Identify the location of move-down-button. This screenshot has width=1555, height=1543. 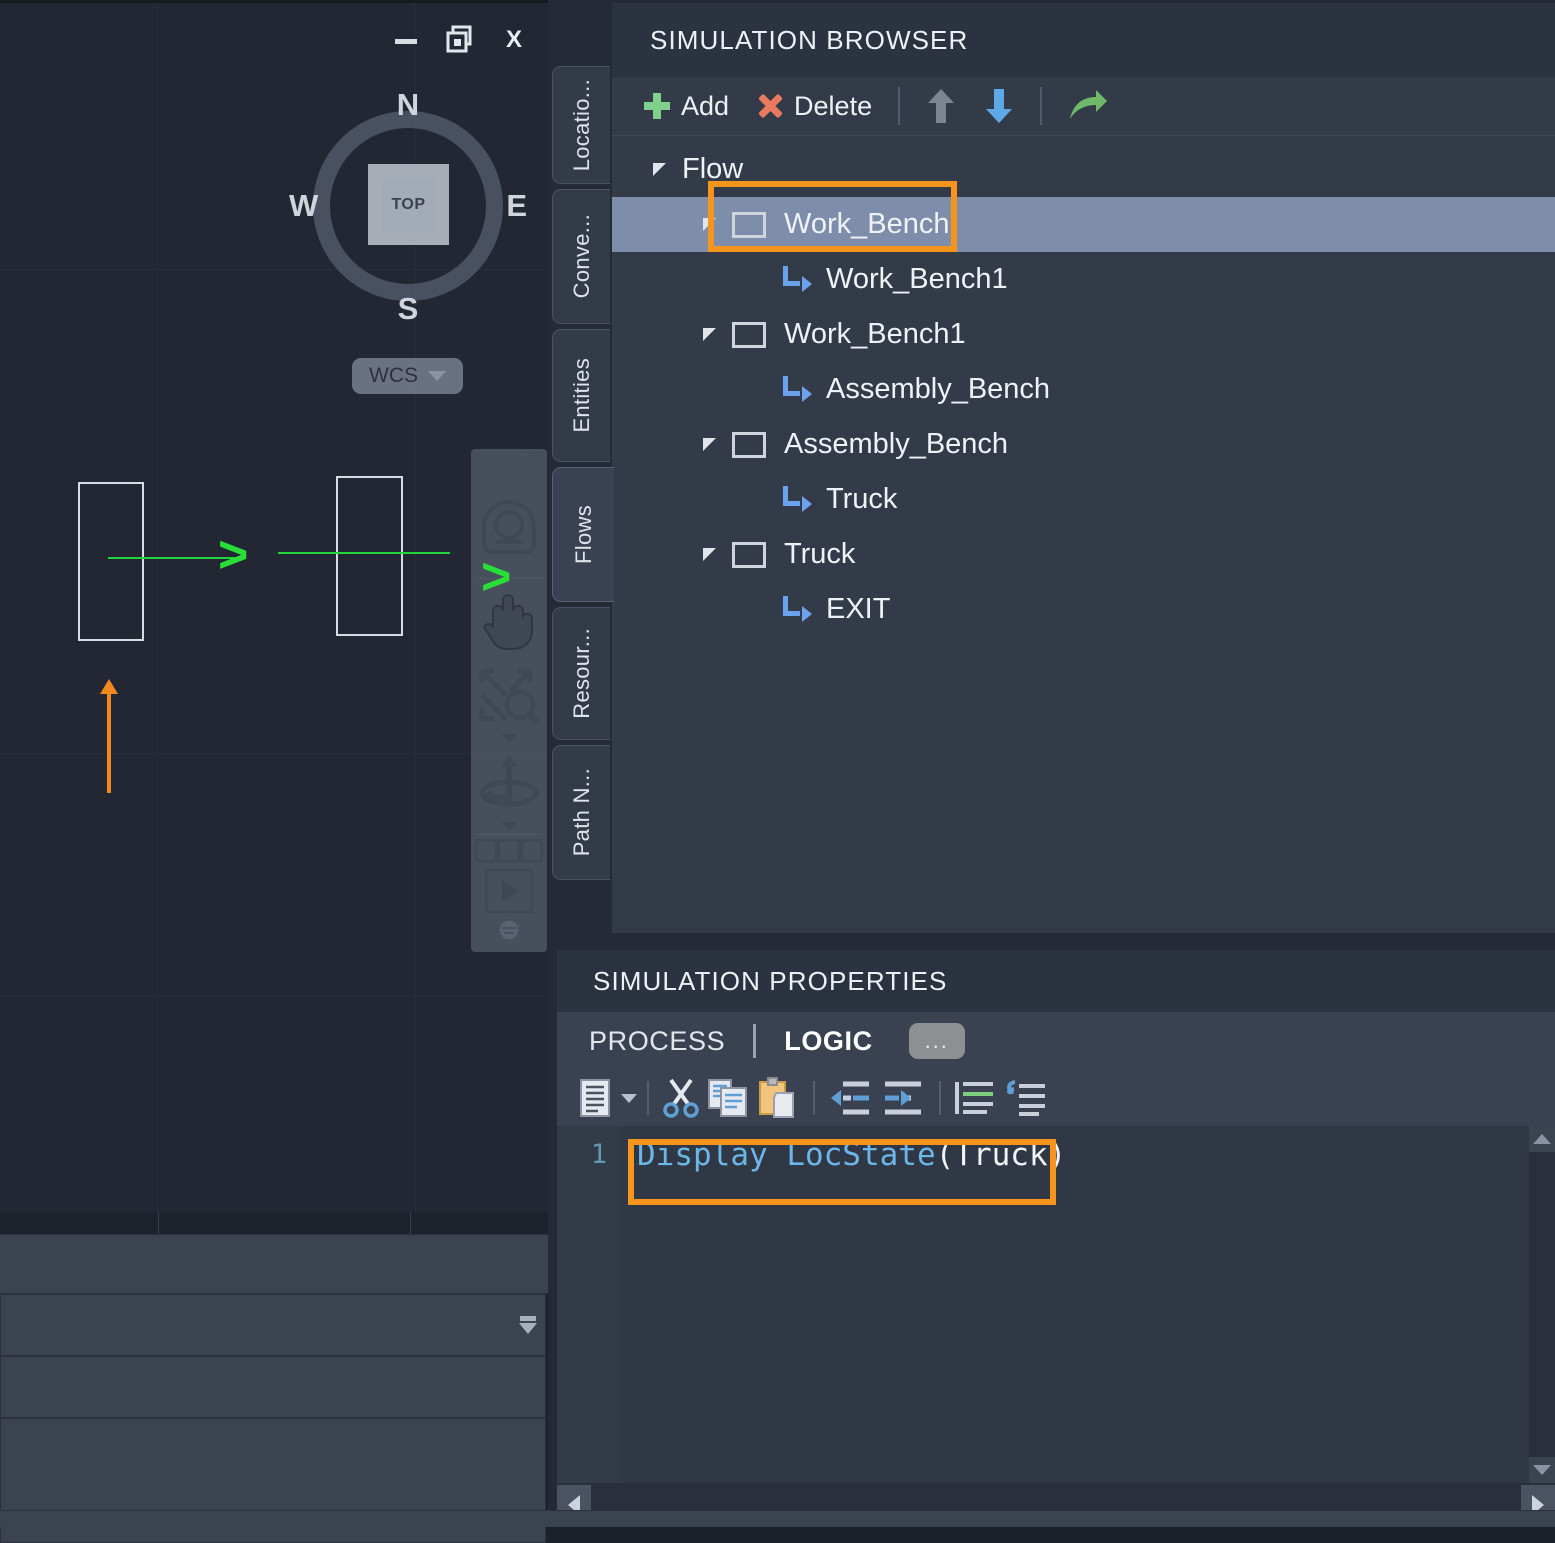
(999, 106).